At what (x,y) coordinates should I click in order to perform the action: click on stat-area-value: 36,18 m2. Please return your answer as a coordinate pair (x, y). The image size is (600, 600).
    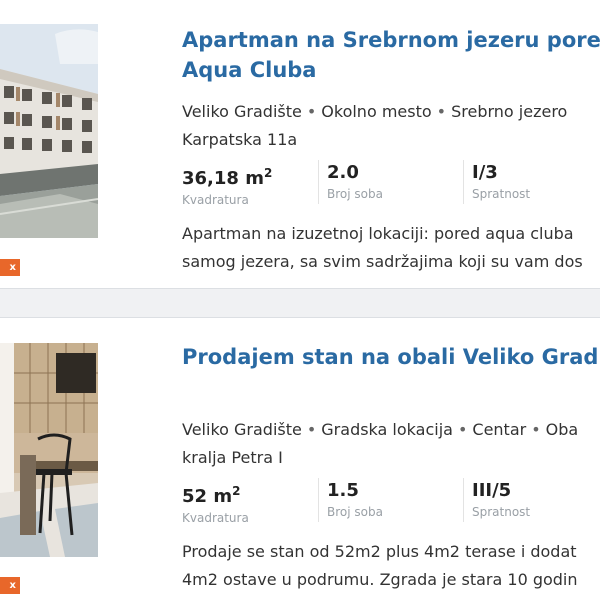
    Looking at the image, I should click on (227, 177).